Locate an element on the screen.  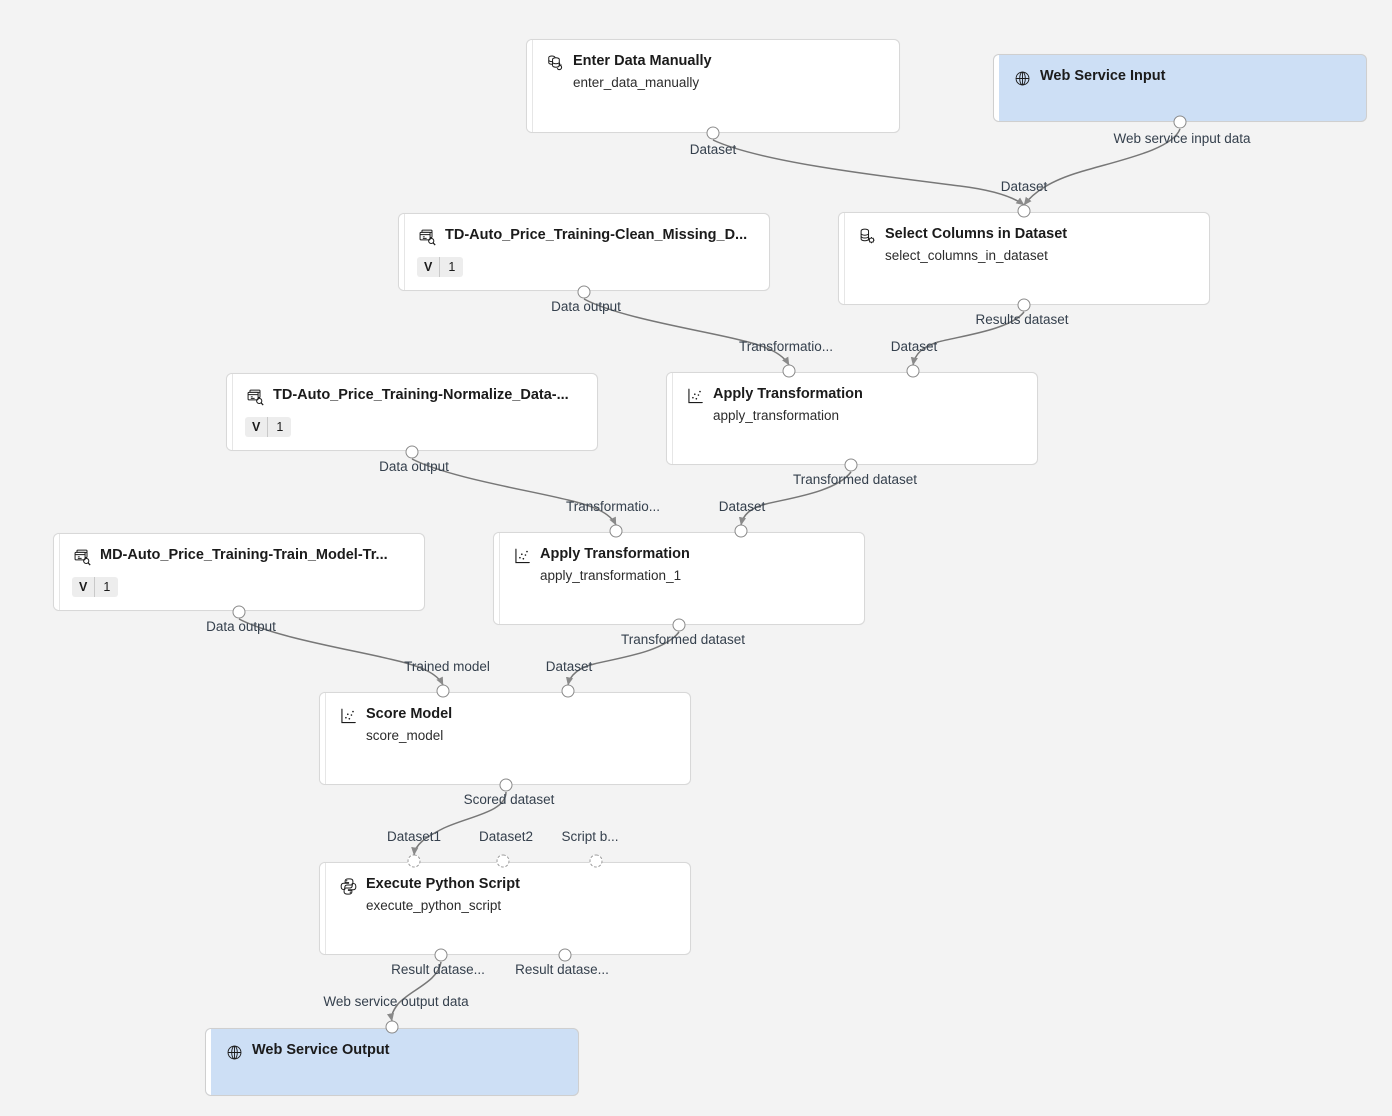
port-p_at_in_tf is located at coordinates (789, 371).